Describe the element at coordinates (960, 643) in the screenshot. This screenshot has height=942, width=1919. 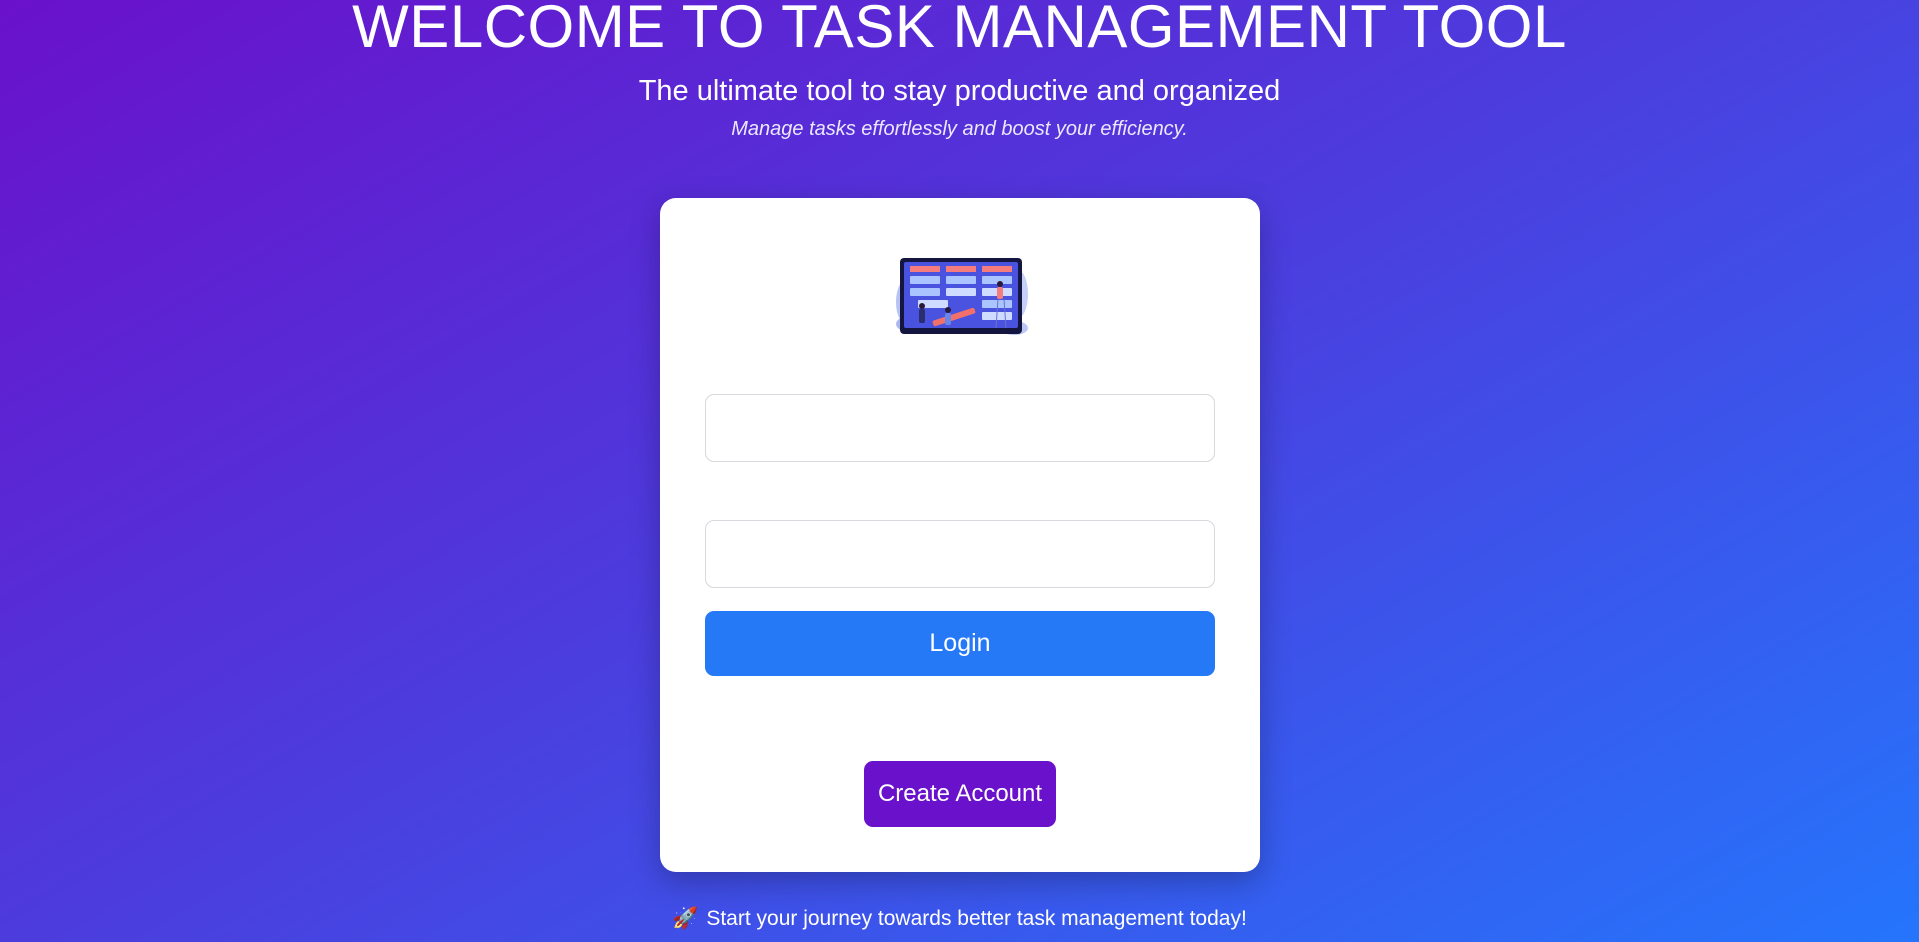
I see `login-button: Login` at that location.